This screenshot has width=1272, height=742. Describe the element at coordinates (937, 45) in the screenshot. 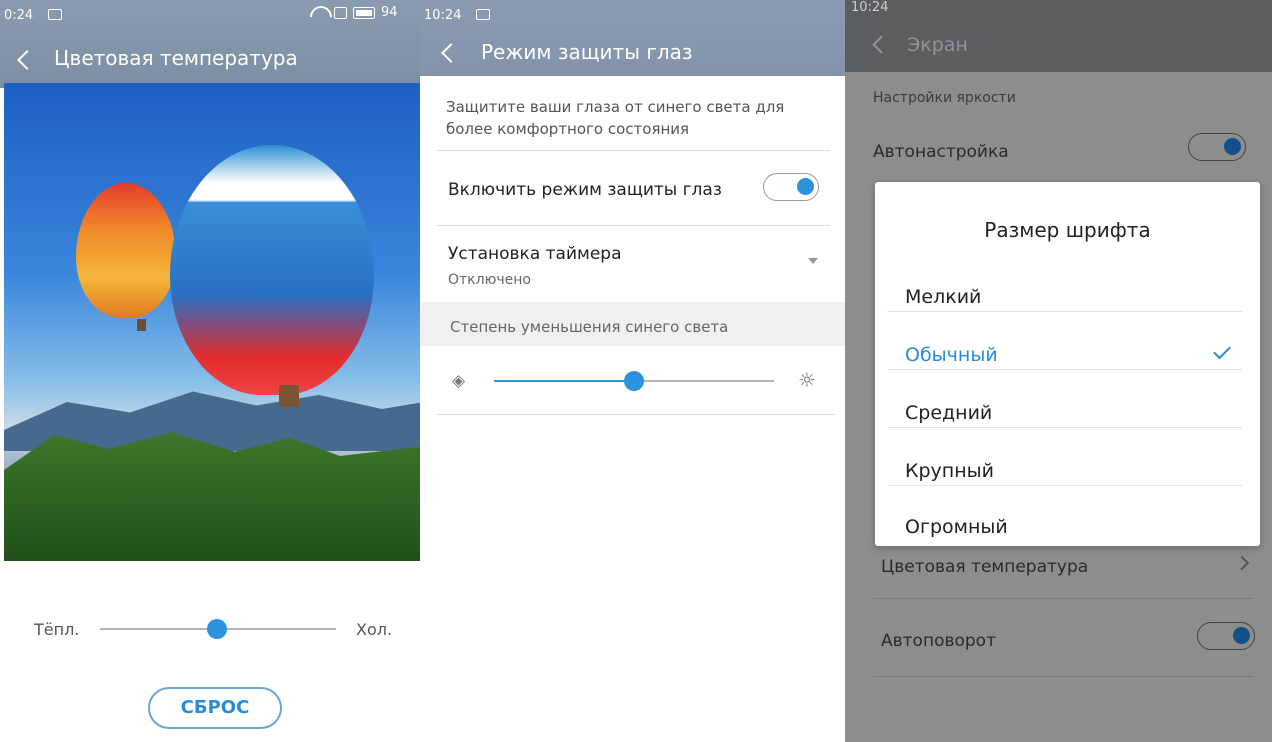

I see `page-title: Экран` at that location.